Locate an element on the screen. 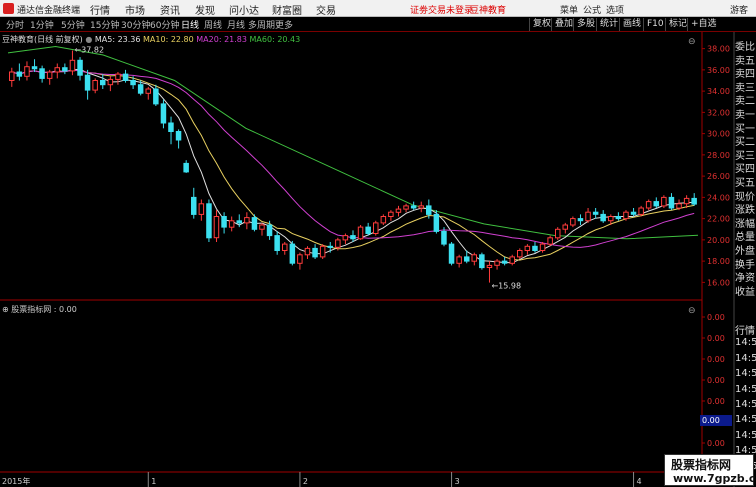 The image size is (756, 487). y-tick-label: 32.00 is located at coordinates (718, 112).